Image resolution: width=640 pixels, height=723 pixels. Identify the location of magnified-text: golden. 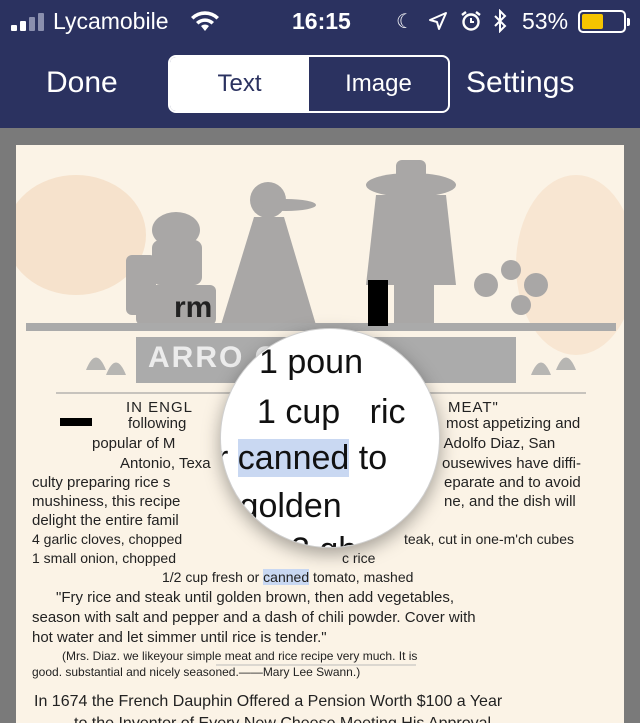
(286, 506).